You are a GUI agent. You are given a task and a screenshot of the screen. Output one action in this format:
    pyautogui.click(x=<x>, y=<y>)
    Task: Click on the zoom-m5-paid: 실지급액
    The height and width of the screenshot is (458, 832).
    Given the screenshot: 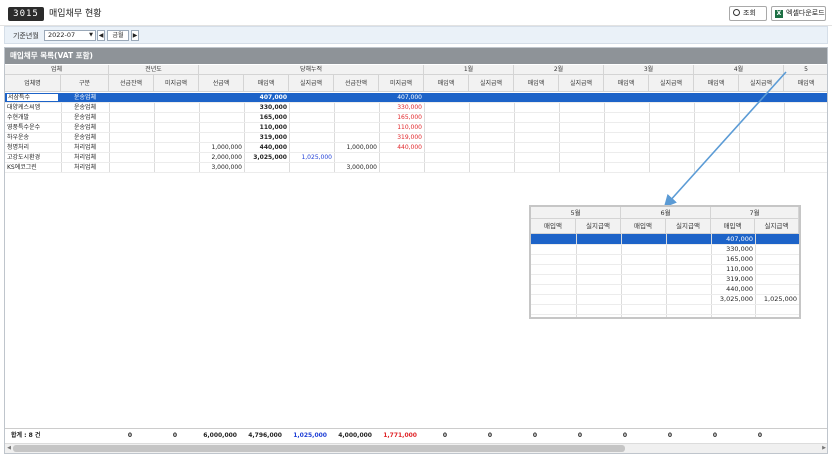 What is the action you would take?
    pyautogui.click(x=598, y=226)
    